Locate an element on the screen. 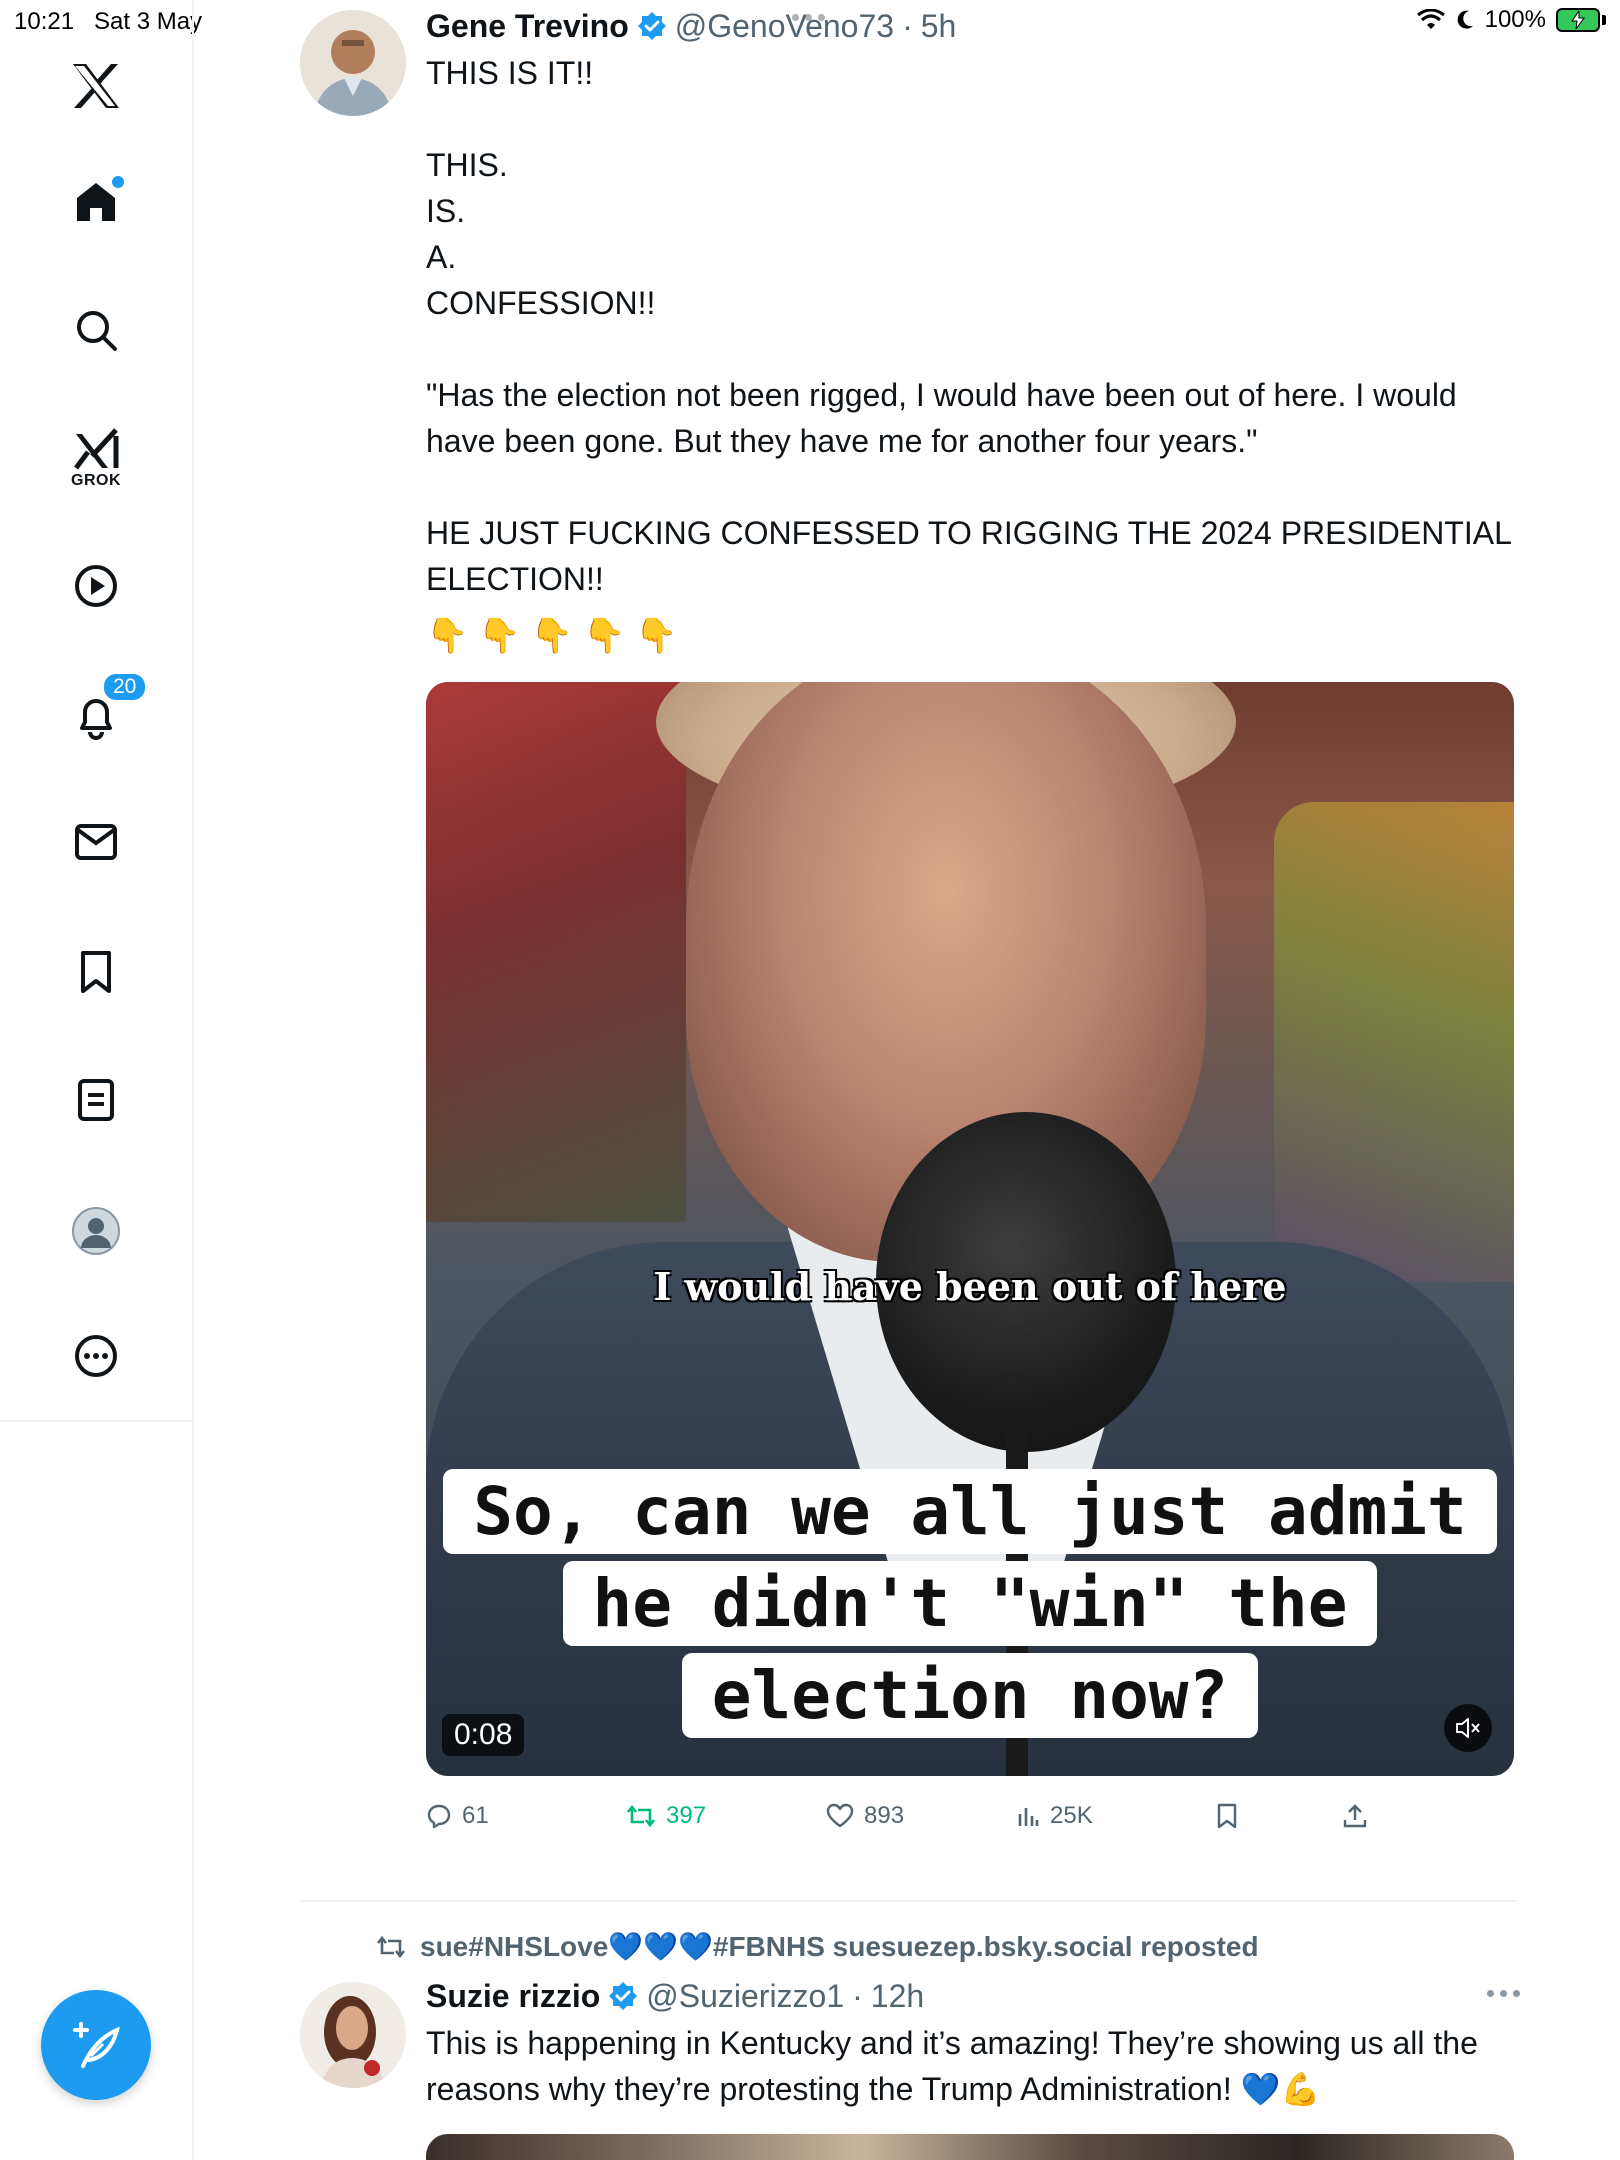 This screenshot has height=2160, width=1620. tweet-more-options-icon is located at coordinates (1503, 1993).